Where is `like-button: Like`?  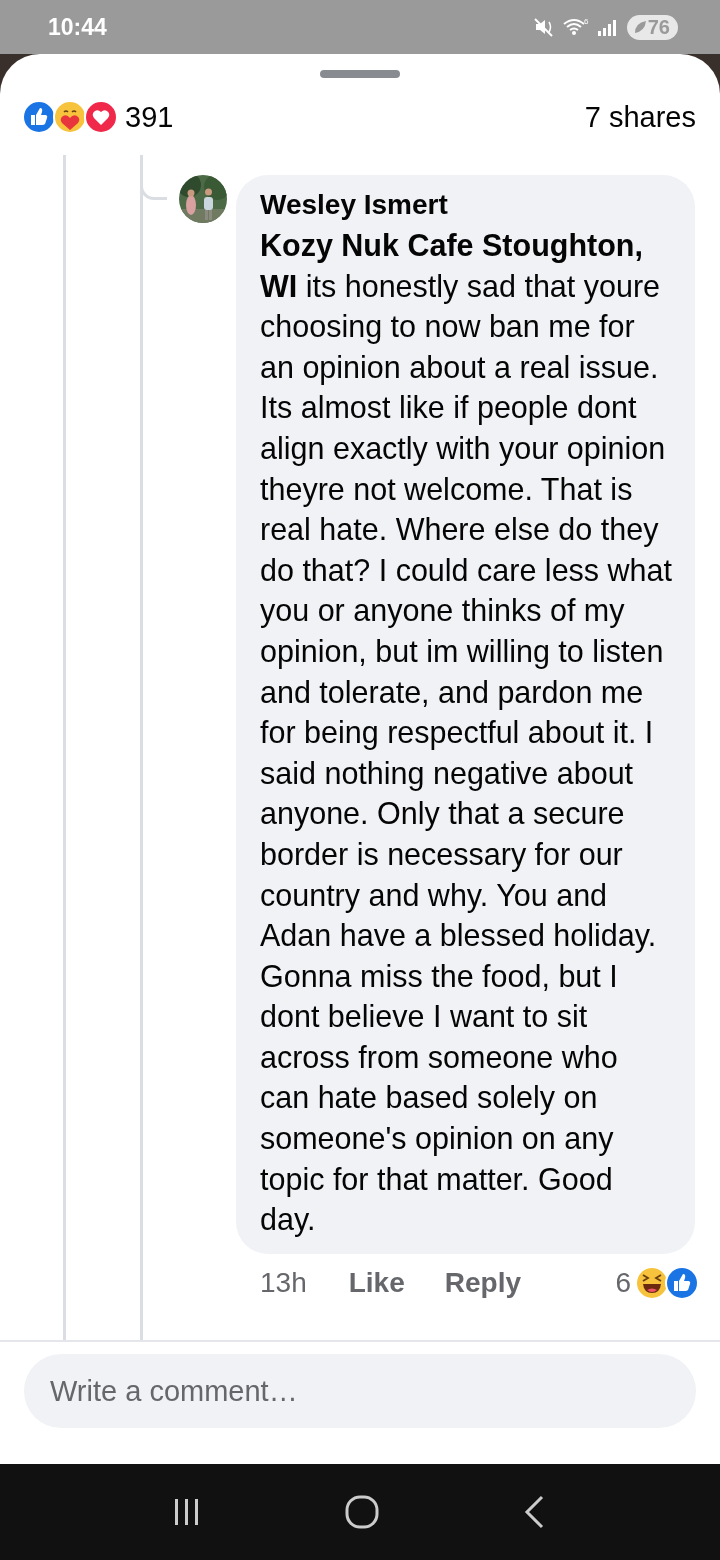
like-button: Like is located at coordinates (376, 1282).